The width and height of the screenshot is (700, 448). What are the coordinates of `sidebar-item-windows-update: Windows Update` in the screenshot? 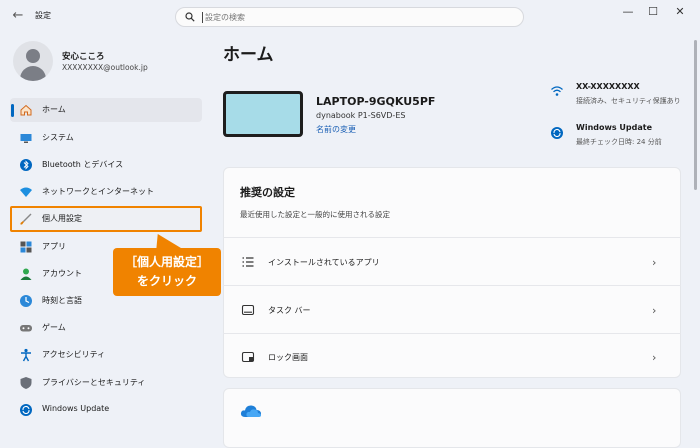 It's located at (106, 410).